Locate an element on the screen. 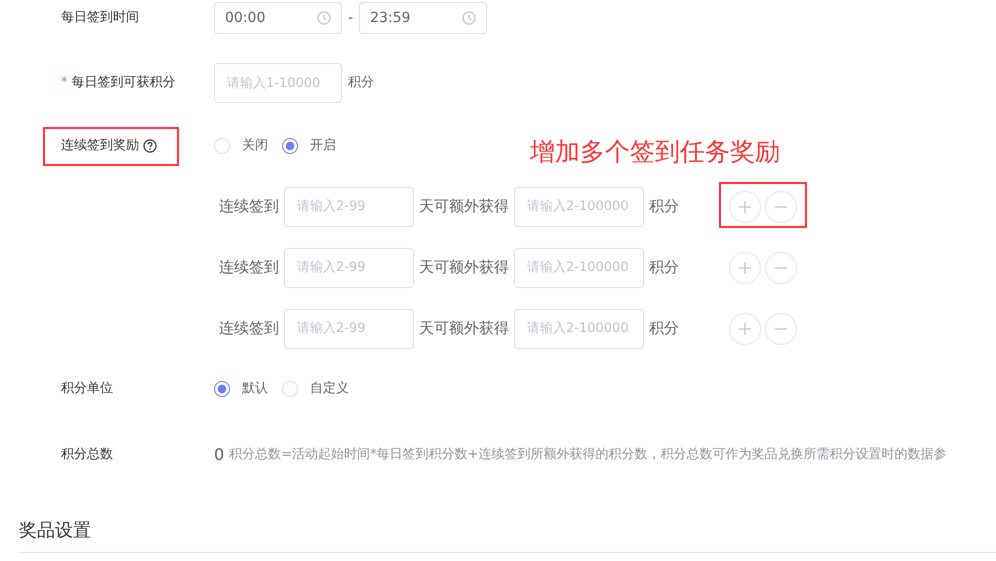  points-input: 请输入1-10000 is located at coordinates (278, 83).